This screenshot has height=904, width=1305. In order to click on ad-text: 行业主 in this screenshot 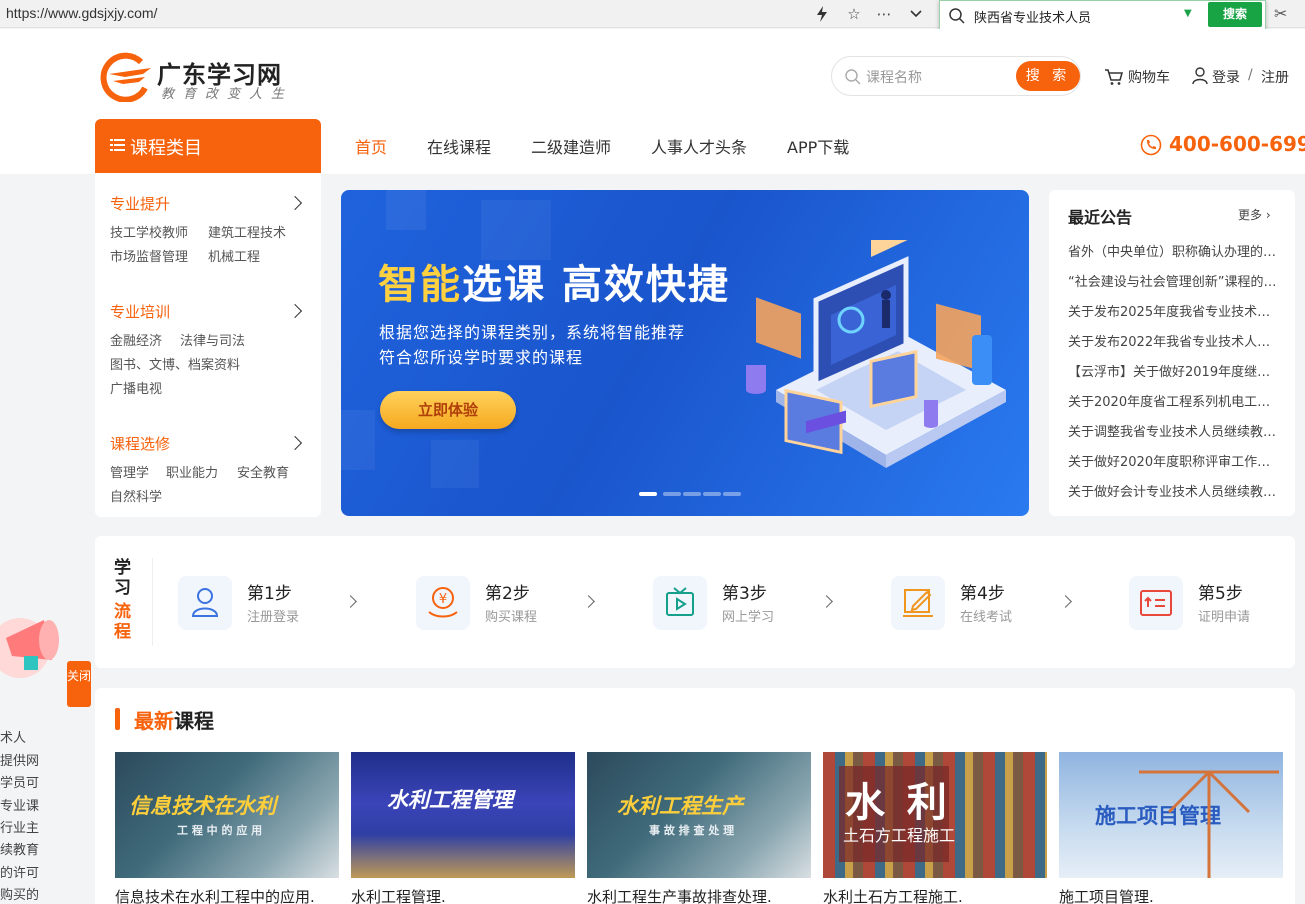, I will do `click(20, 828)`.